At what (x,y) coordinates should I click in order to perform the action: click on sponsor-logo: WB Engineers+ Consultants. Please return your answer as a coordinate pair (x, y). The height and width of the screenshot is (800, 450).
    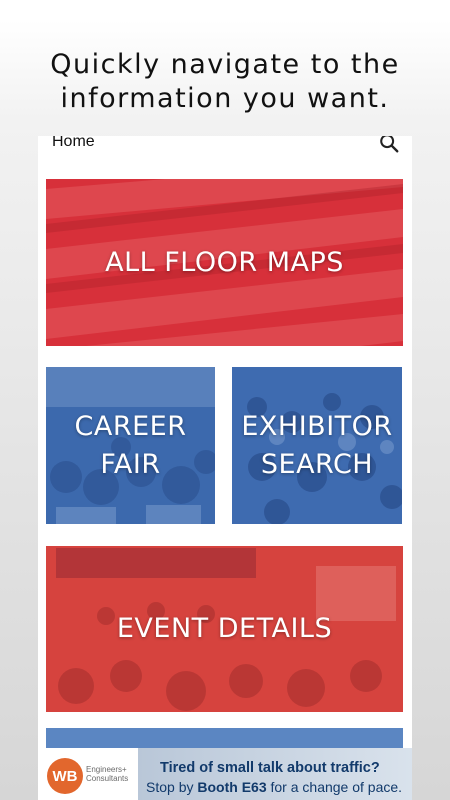
    Looking at the image, I should click on (88, 774).